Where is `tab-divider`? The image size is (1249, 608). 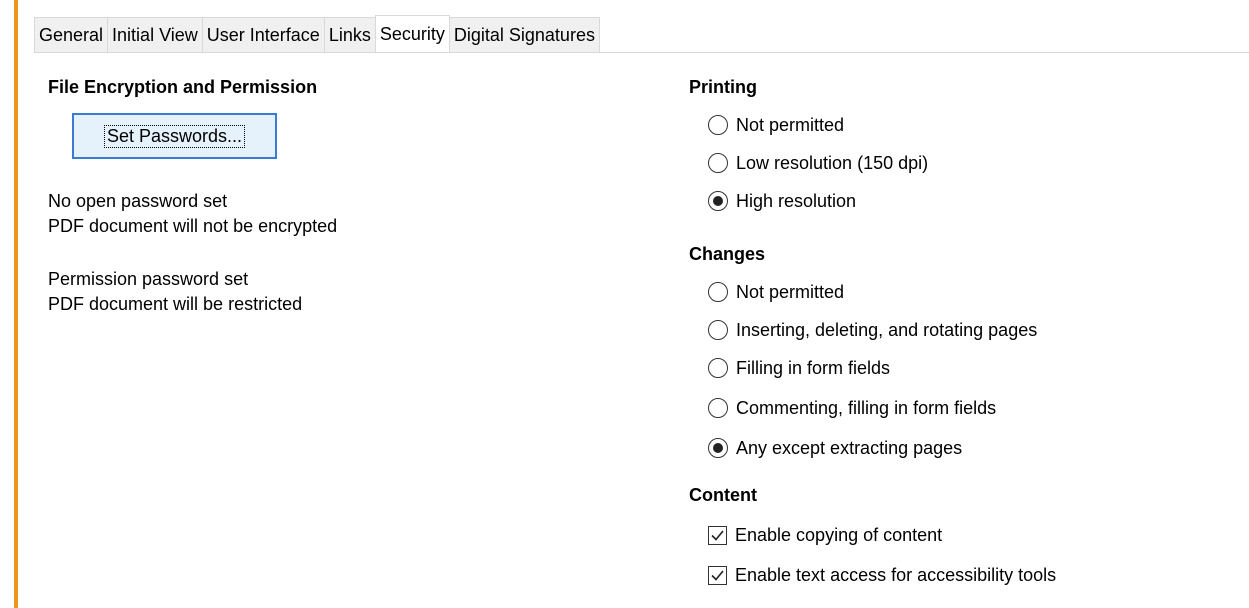
tab-divider is located at coordinates (641, 52).